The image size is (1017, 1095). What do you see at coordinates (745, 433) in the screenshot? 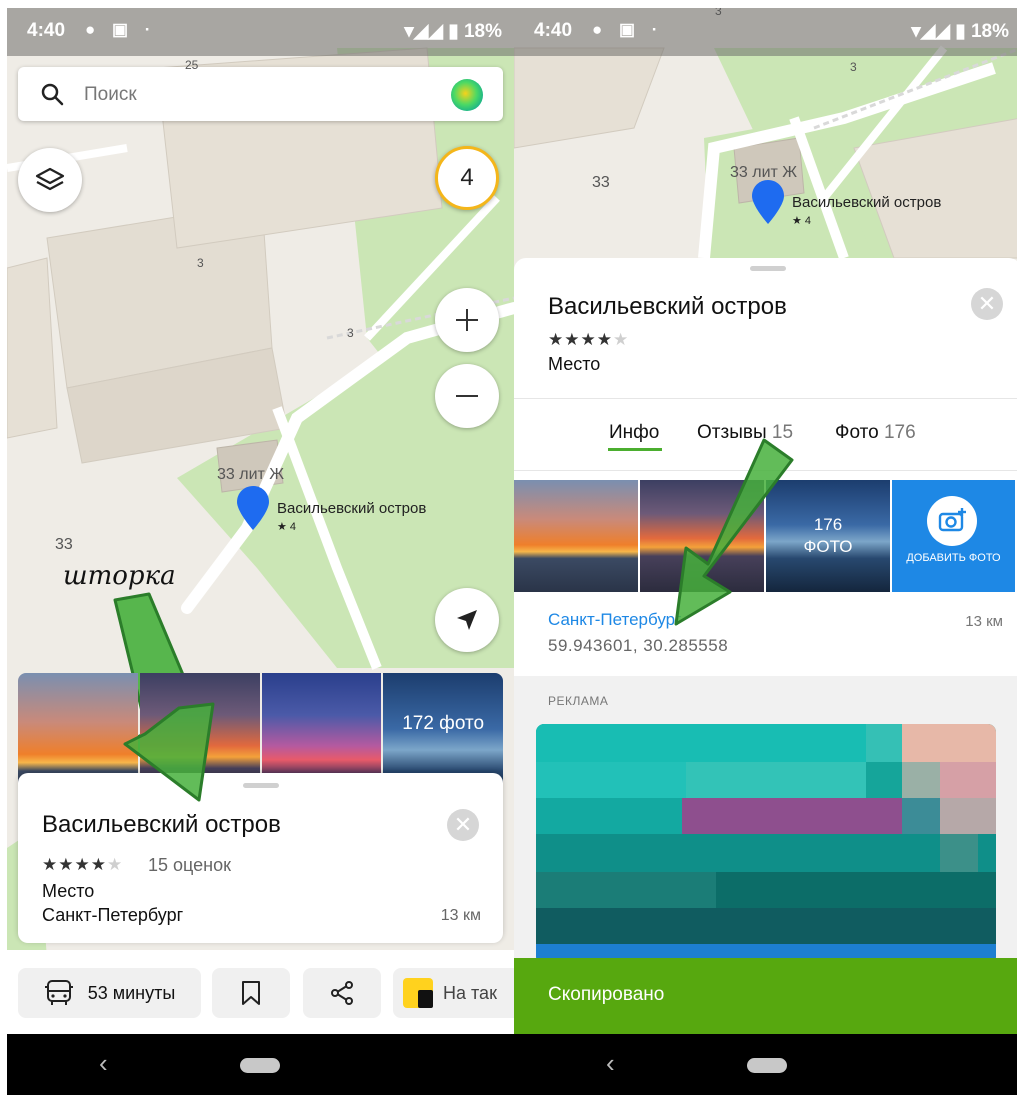
I see `tab-reviews: Отзывы 15` at bounding box center [745, 433].